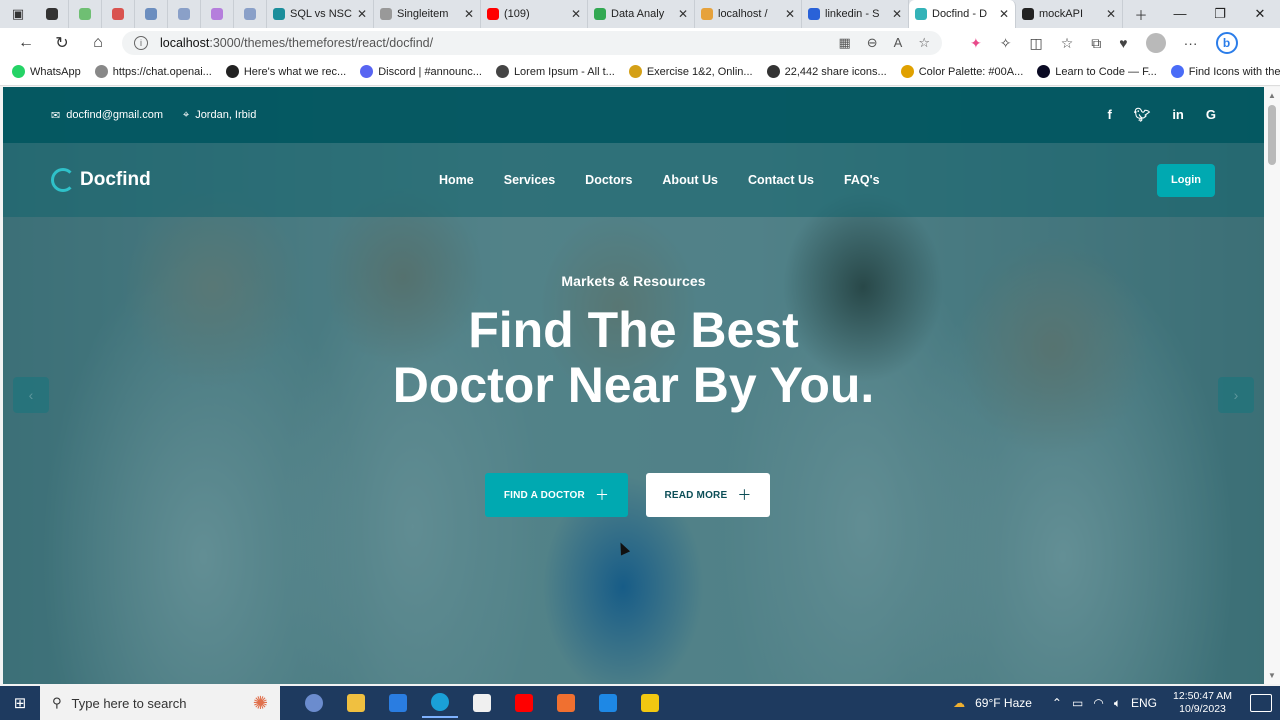 The height and width of the screenshot is (720, 1280). What do you see at coordinates (1098, 703) in the screenshot?
I see `wifi-icon: ◠` at bounding box center [1098, 703].